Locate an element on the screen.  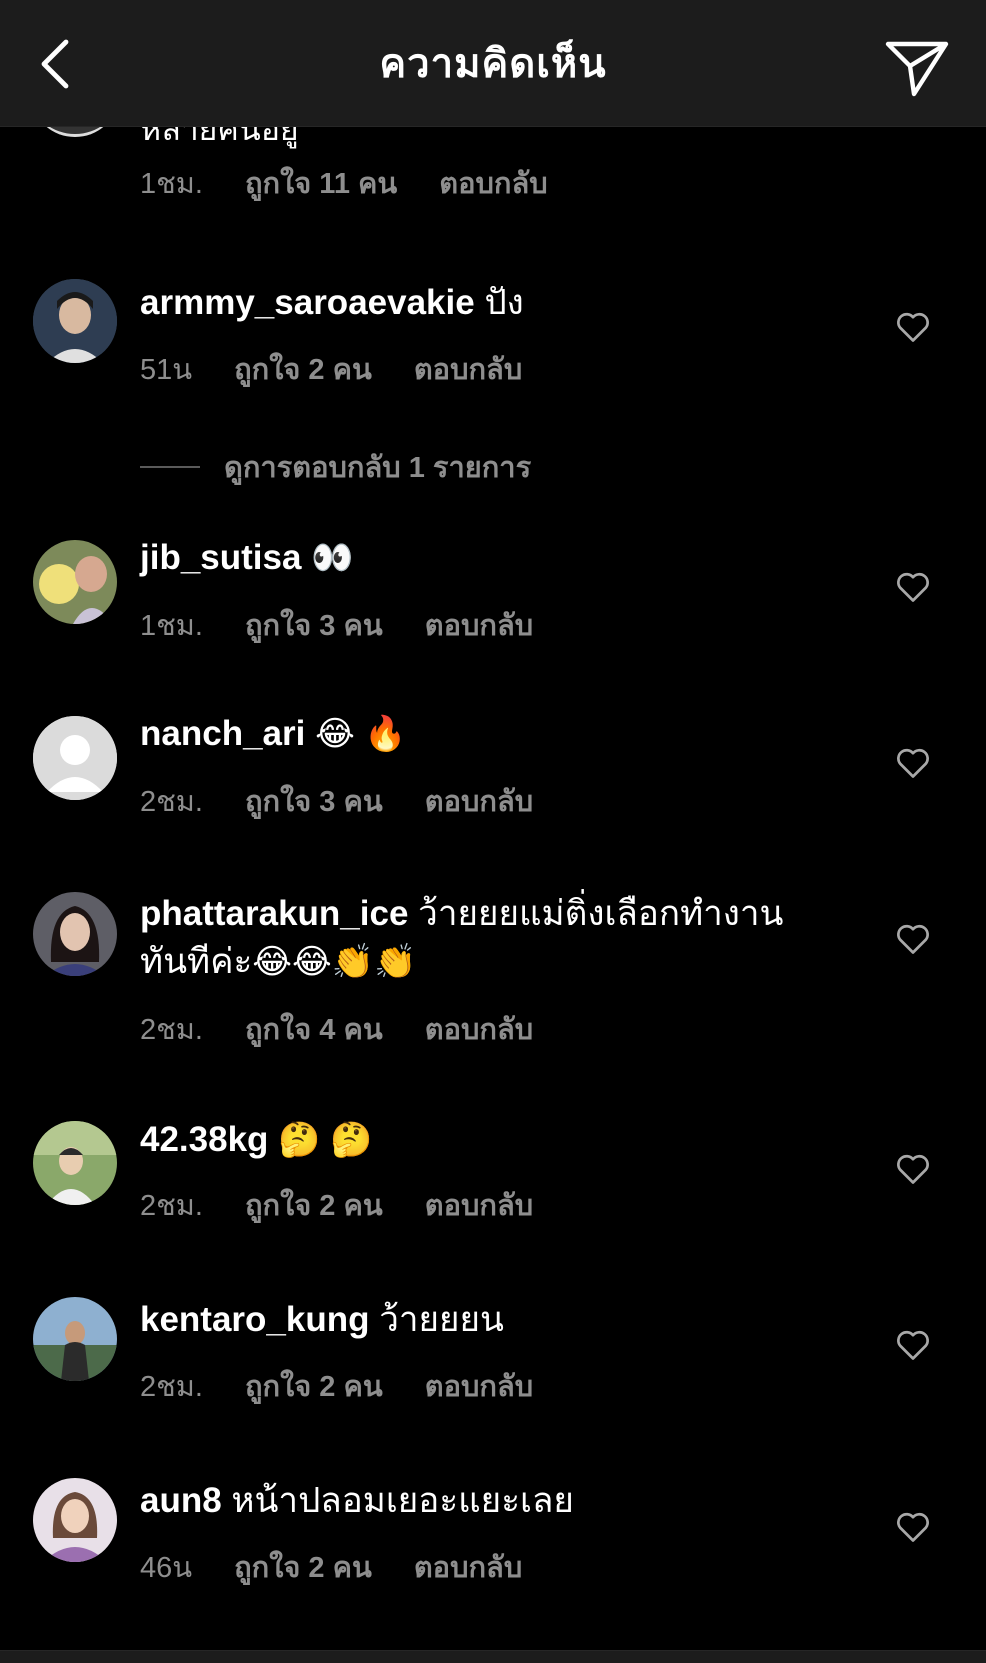
view-replies-button: ดูการตอบกลับ 1 รายการ is located at coordinates (335, 467).